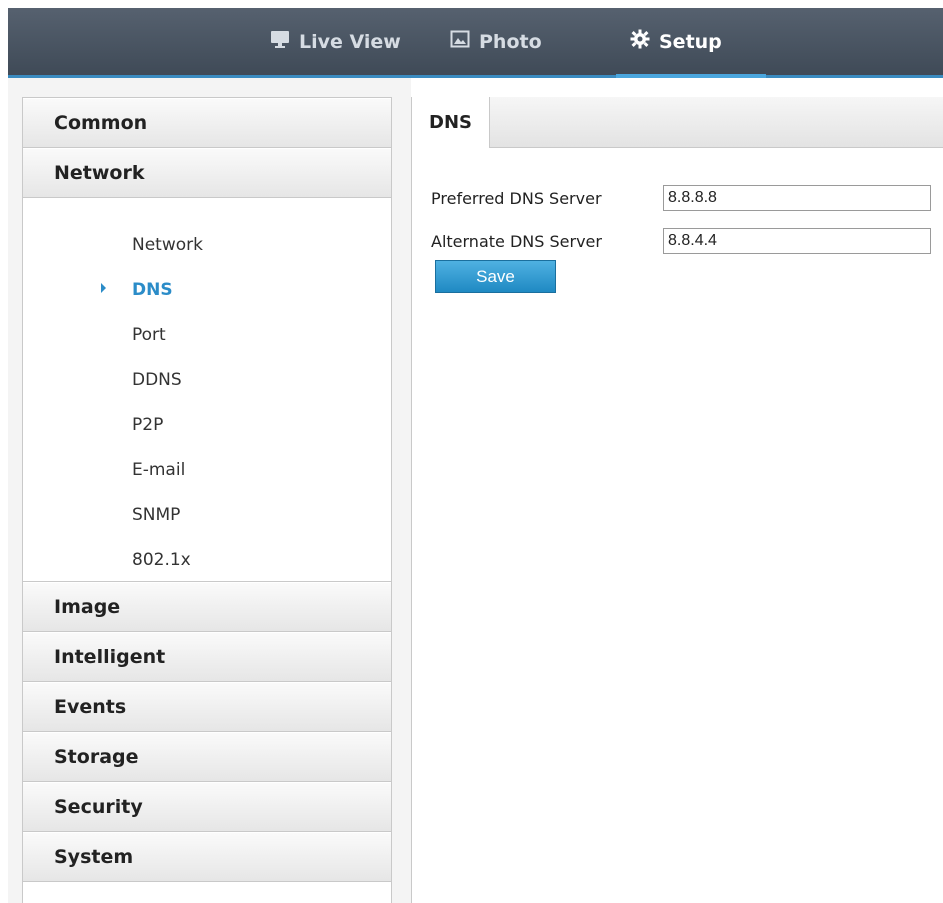 The image size is (943, 903). Describe the element at coordinates (207, 424) in the screenshot. I see `sidebar-item-p2p: P2P` at that location.